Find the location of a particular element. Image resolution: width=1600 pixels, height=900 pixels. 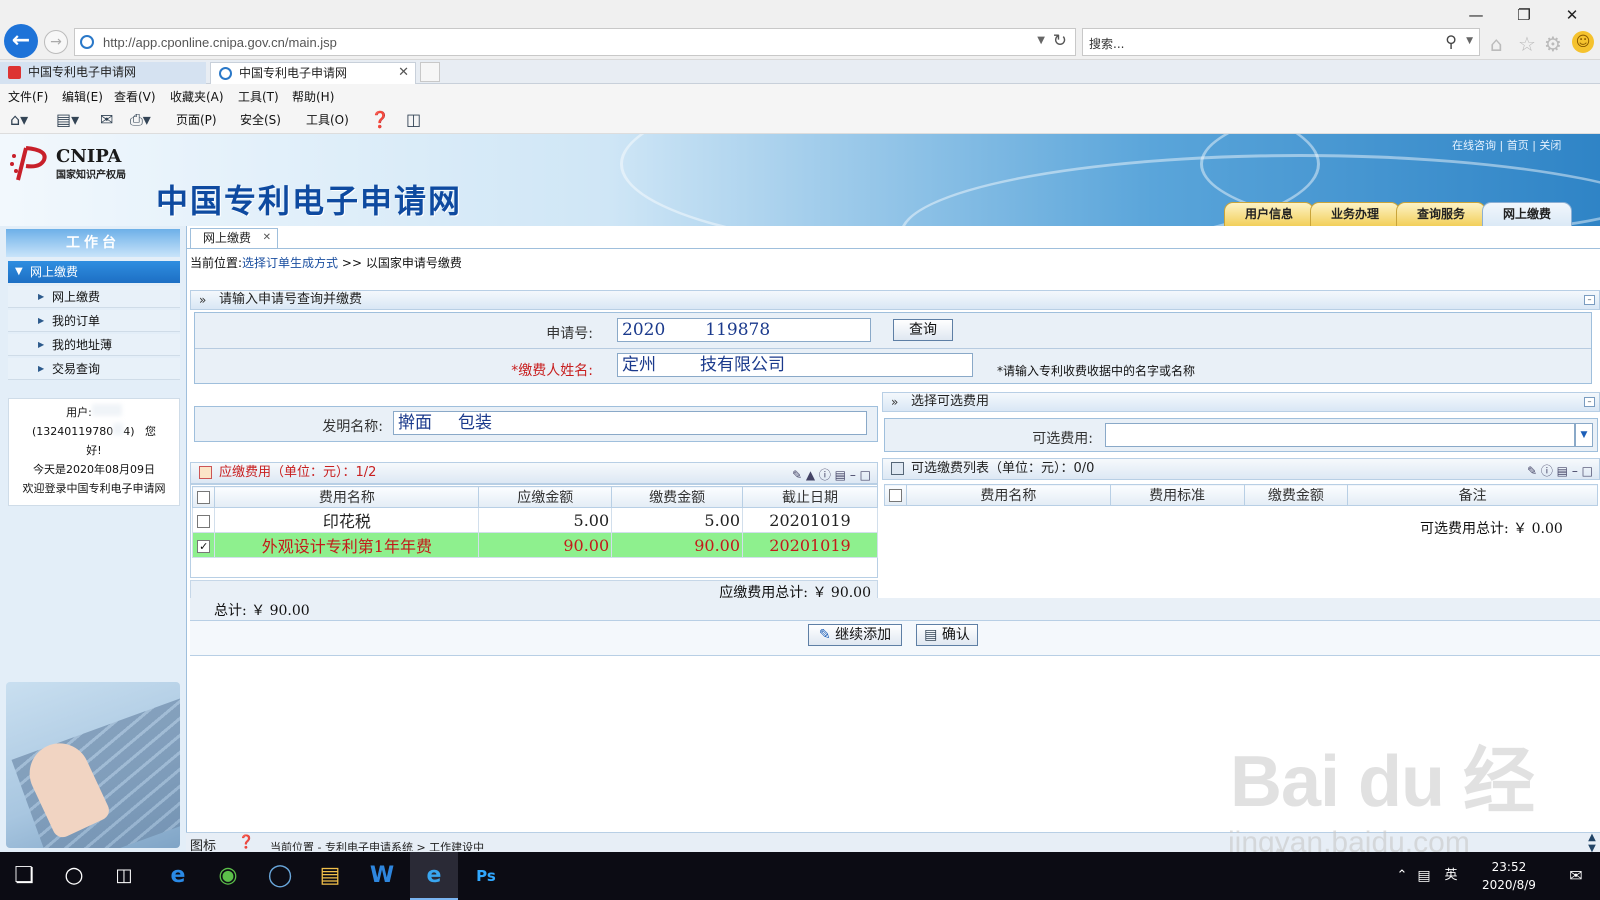

windows-start-icon: ❏ is located at coordinates (24, 876).